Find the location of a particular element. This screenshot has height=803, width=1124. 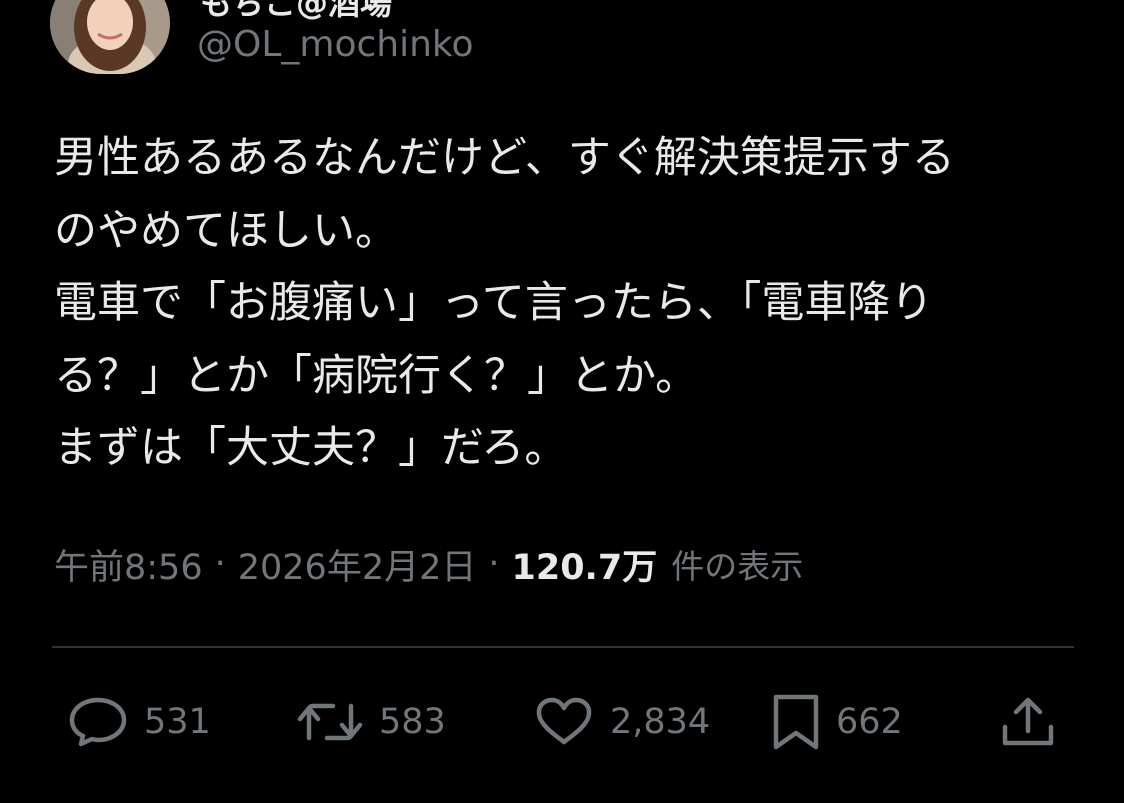

like-button: 2,834 is located at coordinates (622, 722).